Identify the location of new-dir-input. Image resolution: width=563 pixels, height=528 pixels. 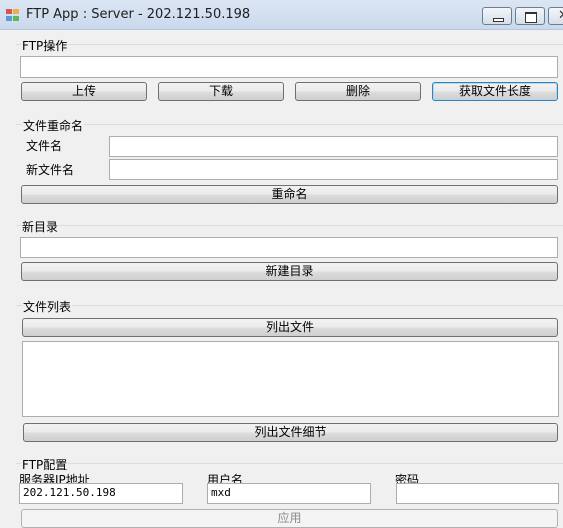
(289, 247).